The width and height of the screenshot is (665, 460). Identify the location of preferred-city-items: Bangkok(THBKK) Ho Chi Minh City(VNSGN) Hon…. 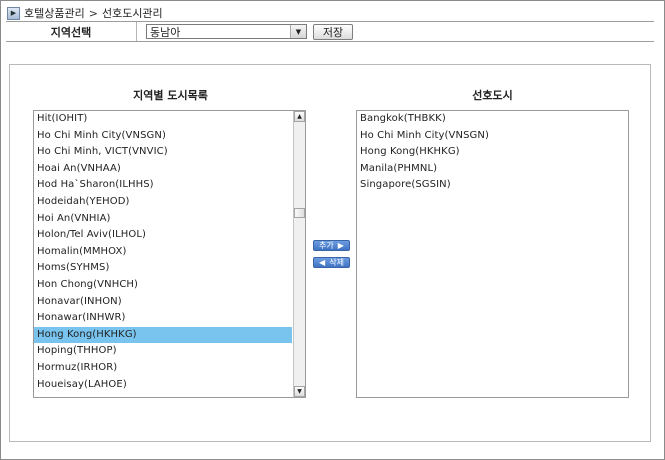
(492, 152).